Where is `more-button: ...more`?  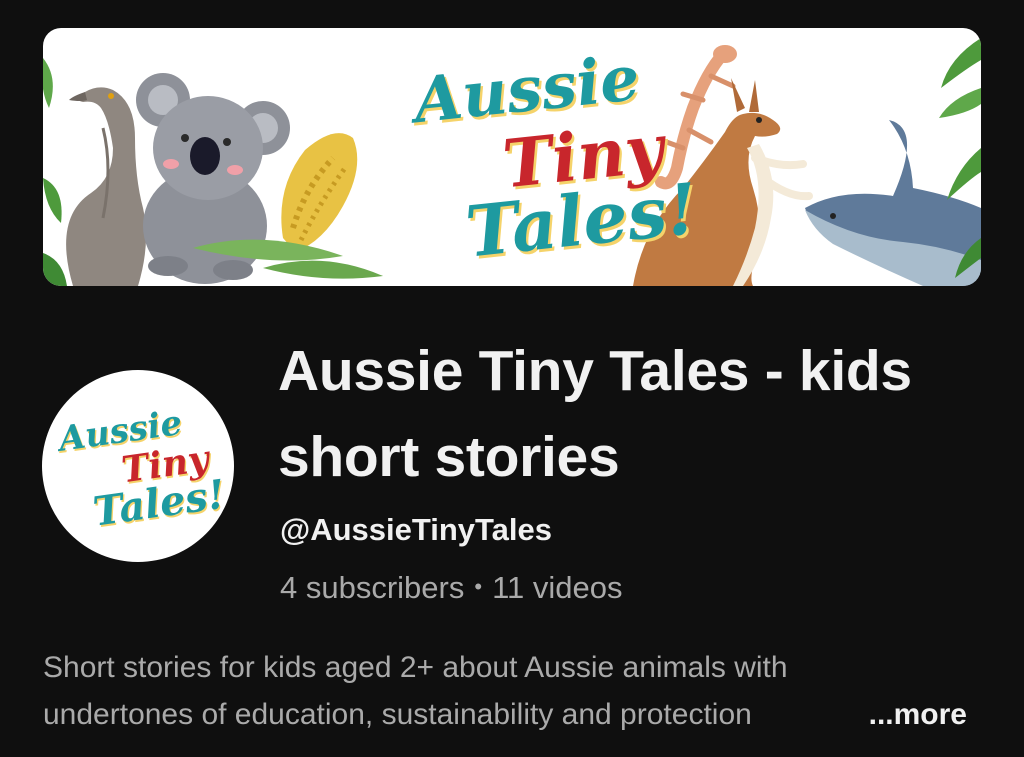
more-button: ...more is located at coordinates (914, 714).